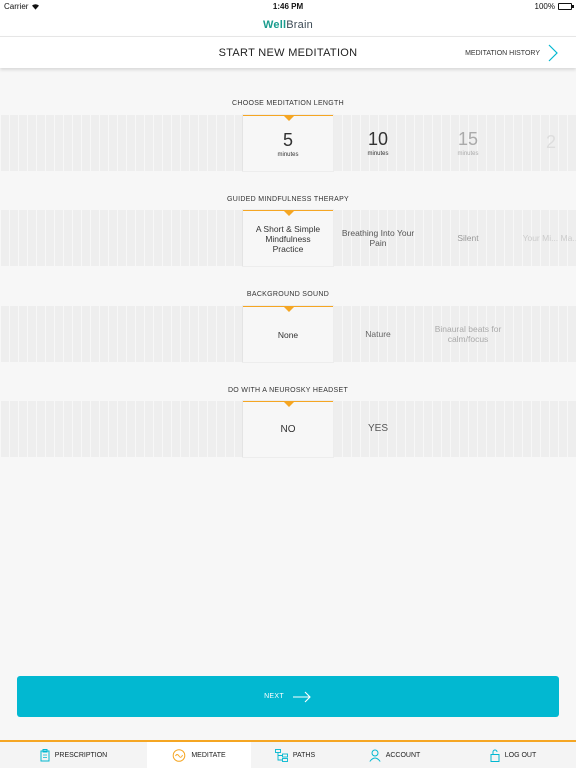 The height and width of the screenshot is (768, 576). What do you see at coordinates (288, 696) in the screenshot?
I see `next-button: NEXT` at bounding box center [288, 696].